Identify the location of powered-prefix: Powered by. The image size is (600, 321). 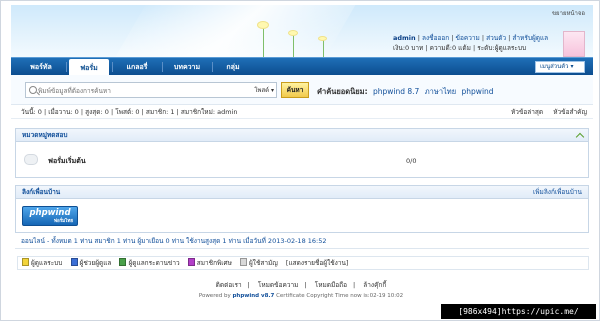
(214, 296).